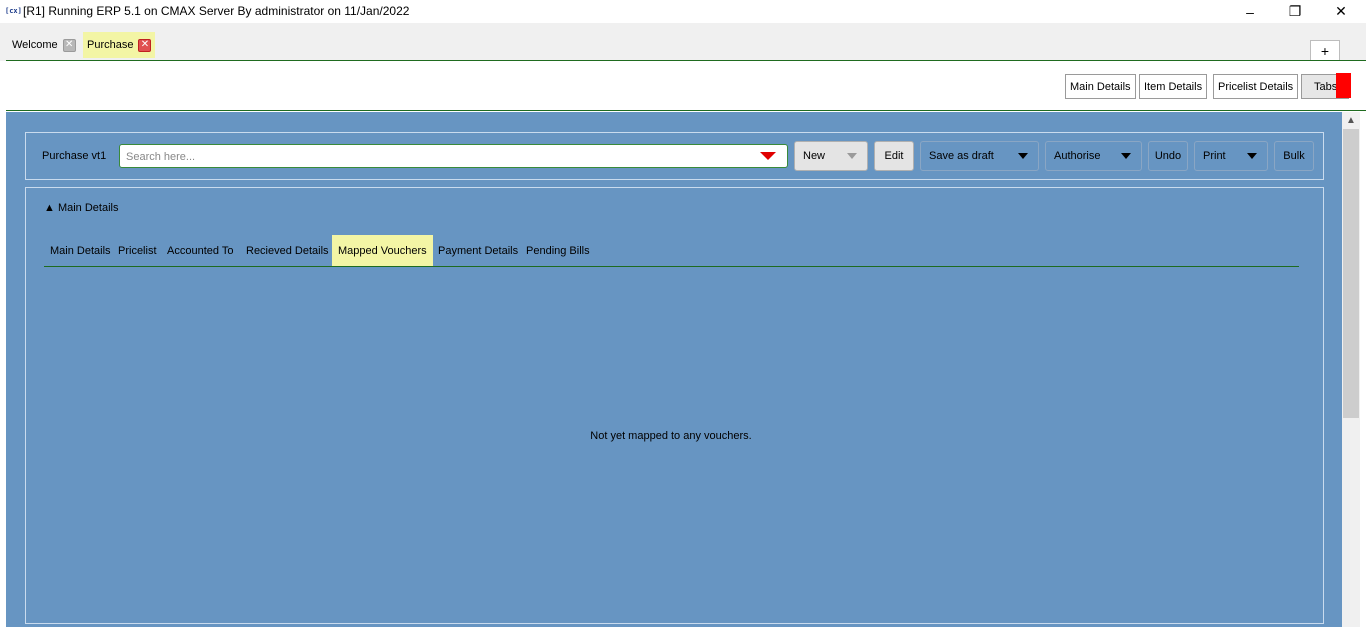 Image resolution: width=1366 pixels, height=627 pixels. Describe the element at coordinates (81, 208) in the screenshot. I see `main-details-toggle: ▲ Main Details` at that location.